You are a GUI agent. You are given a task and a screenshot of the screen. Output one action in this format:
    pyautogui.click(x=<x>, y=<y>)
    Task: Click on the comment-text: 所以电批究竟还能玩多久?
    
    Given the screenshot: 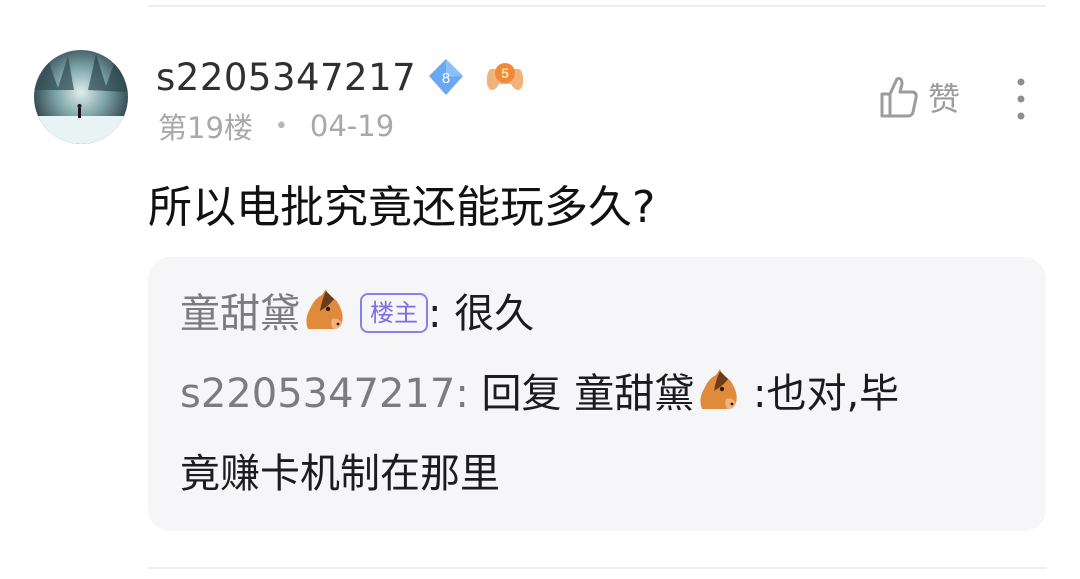 What is the action you would take?
    pyautogui.click(x=402, y=207)
    